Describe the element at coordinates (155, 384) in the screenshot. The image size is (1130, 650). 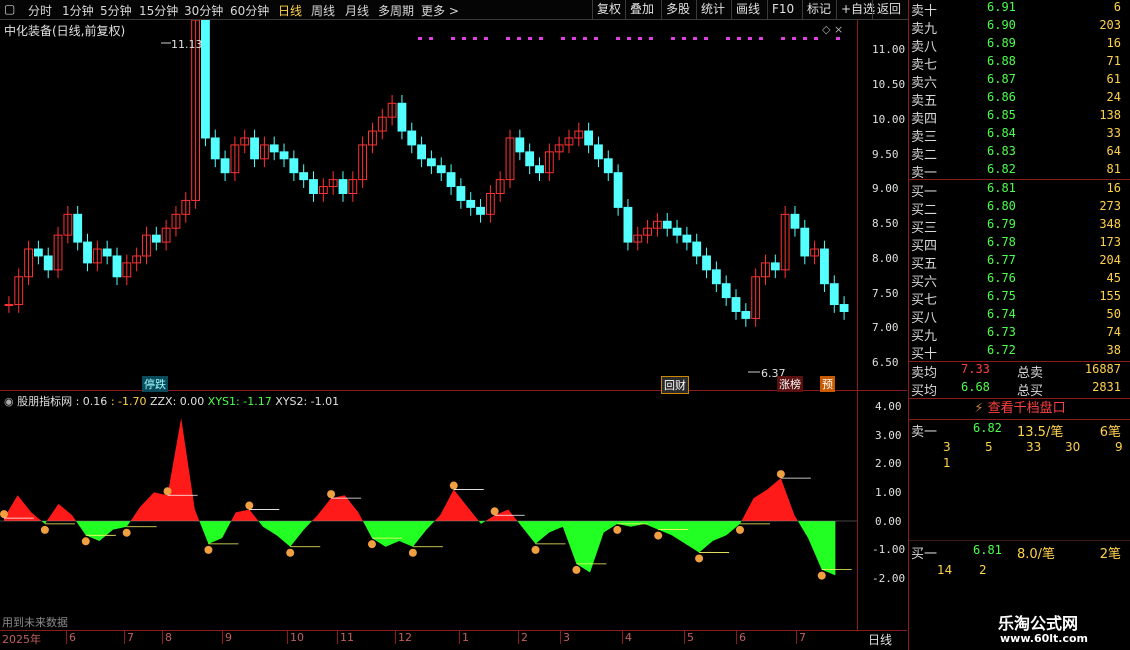
I see `event-marker: 停跌` at that location.